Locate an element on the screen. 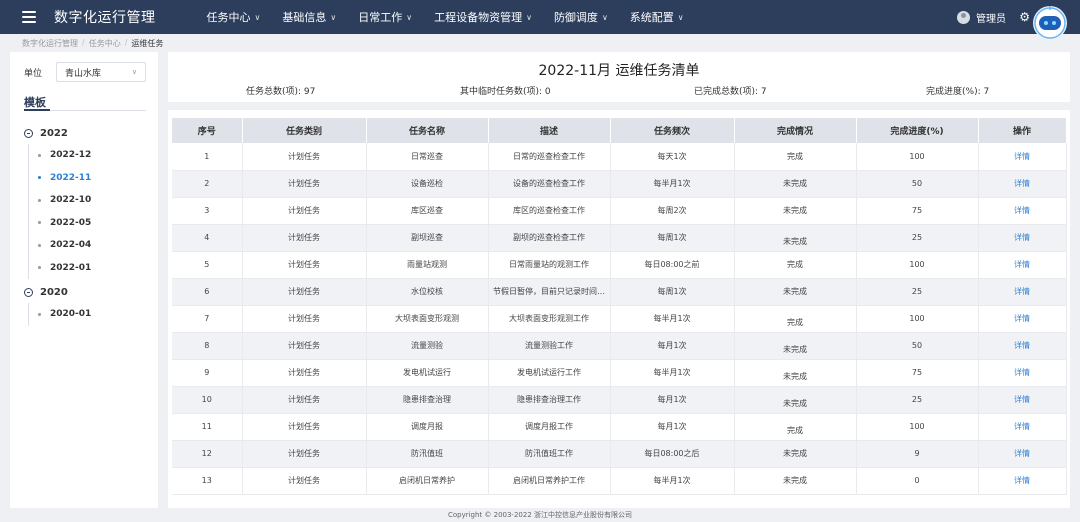  nav-item: 基础信息 ∨ is located at coordinates (309, 17).